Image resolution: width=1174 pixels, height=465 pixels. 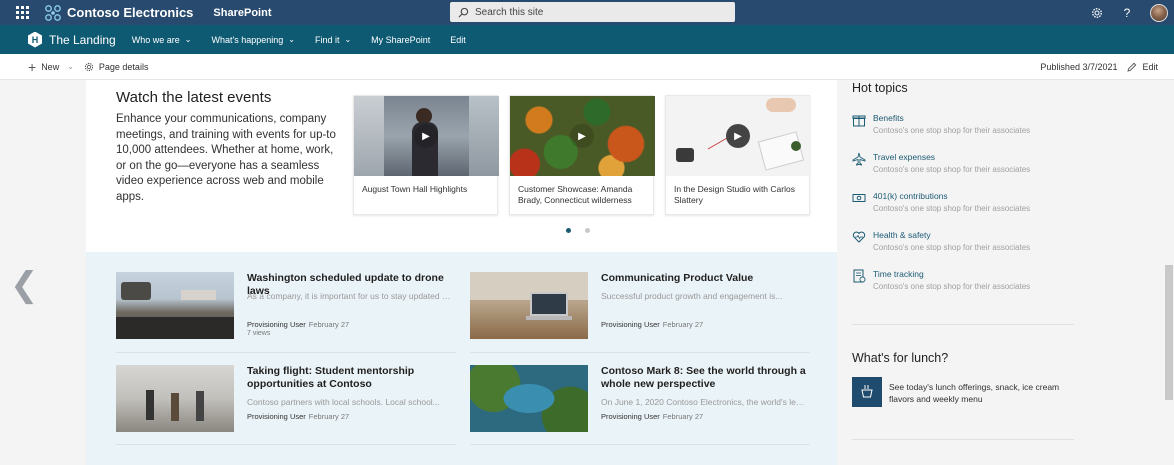 What do you see at coordinates (82, 40) in the screenshot?
I see `site-title: The Landing` at bounding box center [82, 40].